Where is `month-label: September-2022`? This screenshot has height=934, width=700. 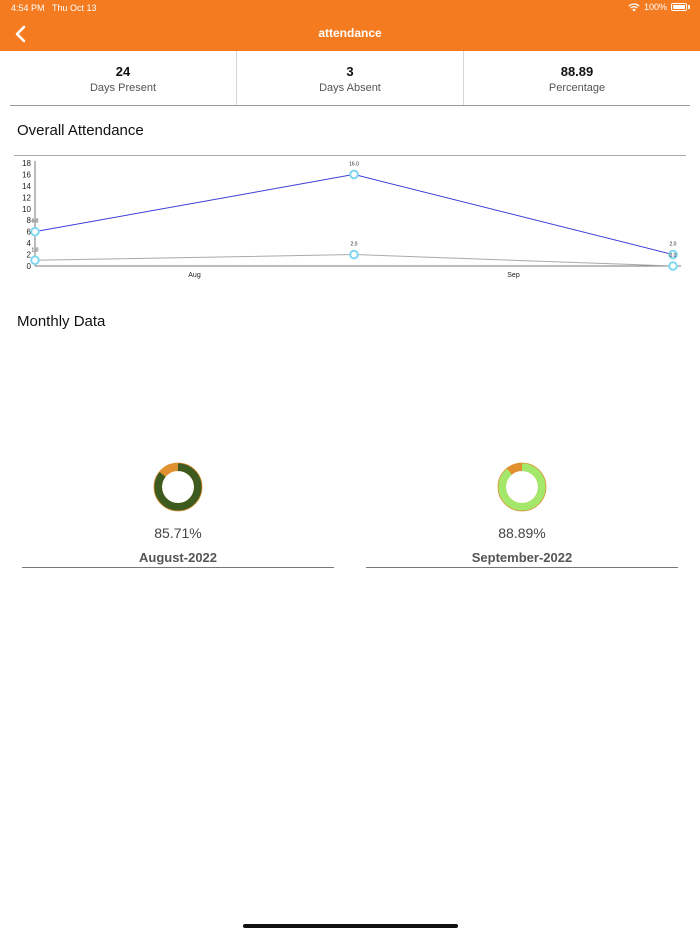 month-label: September-2022 is located at coordinates (522, 557).